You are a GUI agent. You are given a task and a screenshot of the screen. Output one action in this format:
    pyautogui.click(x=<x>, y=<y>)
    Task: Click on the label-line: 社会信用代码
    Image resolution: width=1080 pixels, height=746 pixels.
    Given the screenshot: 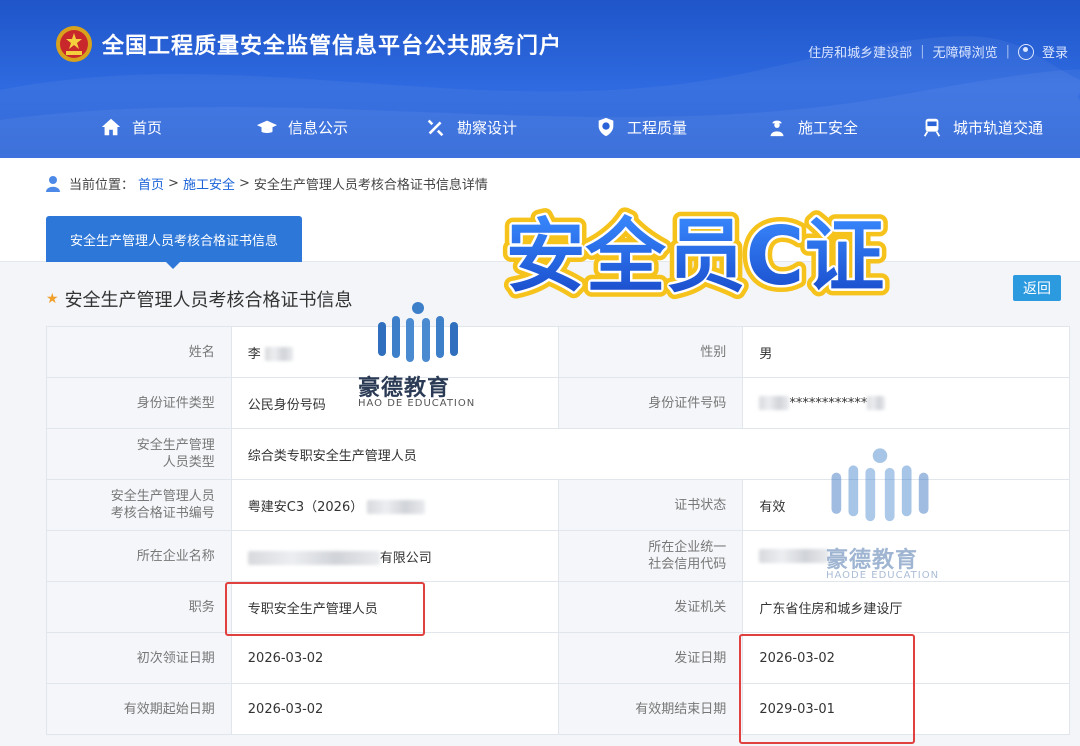 What is the action you would take?
    pyautogui.click(x=687, y=564)
    